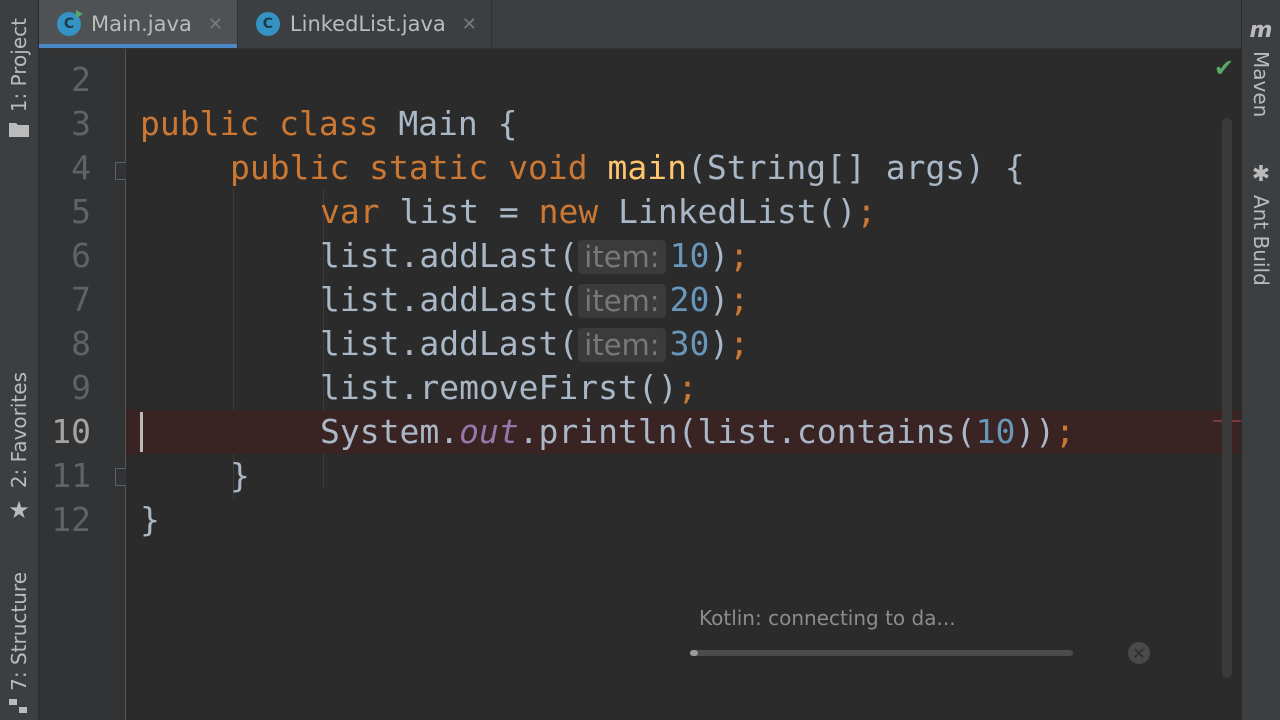 This screenshot has height=720, width=1280. Describe the element at coordinates (81, 387) in the screenshot. I see `line-number: 9` at that location.